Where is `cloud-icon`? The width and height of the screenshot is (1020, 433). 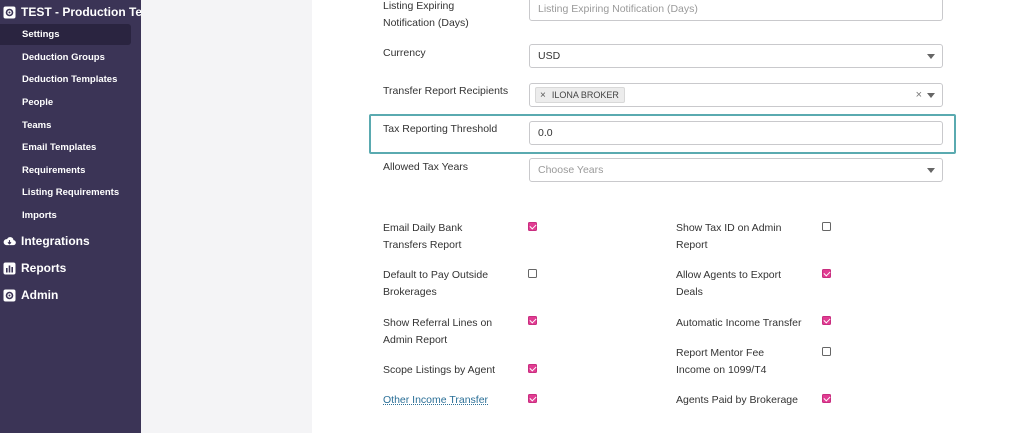
cloud-icon is located at coordinates (9, 241).